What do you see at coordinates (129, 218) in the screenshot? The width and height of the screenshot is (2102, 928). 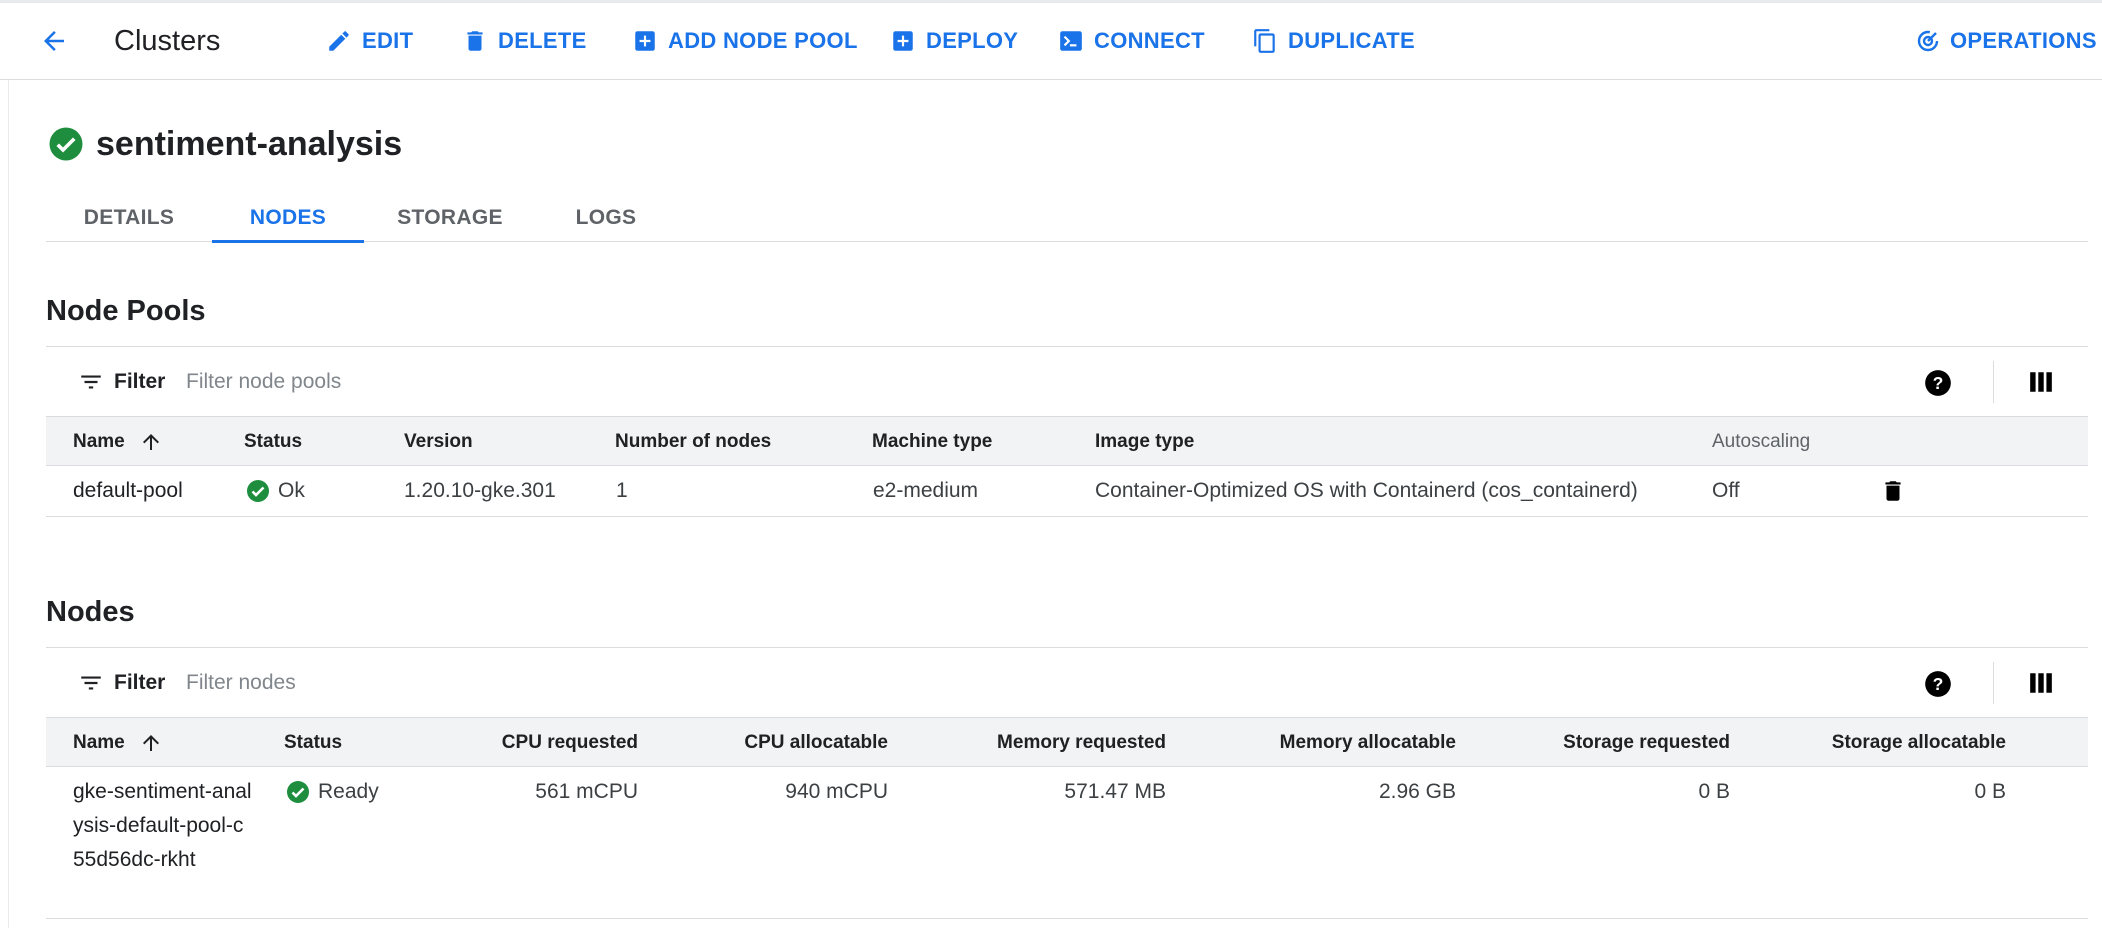 I see `tab-details: DETAILS` at bounding box center [129, 218].